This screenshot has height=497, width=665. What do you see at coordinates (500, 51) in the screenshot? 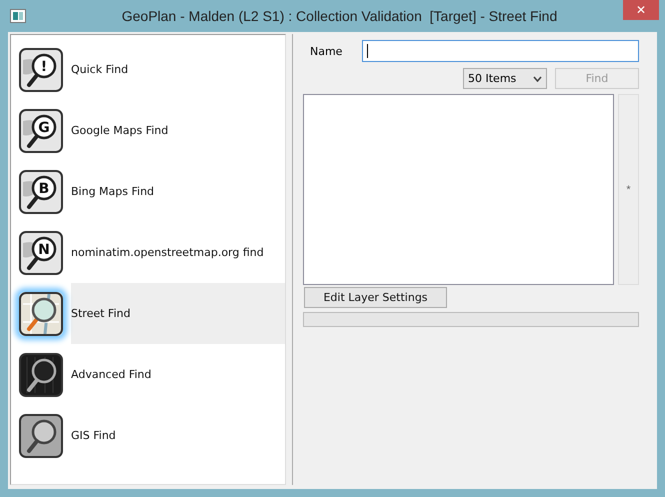
I see `name-field` at bounding box center [500, 51].